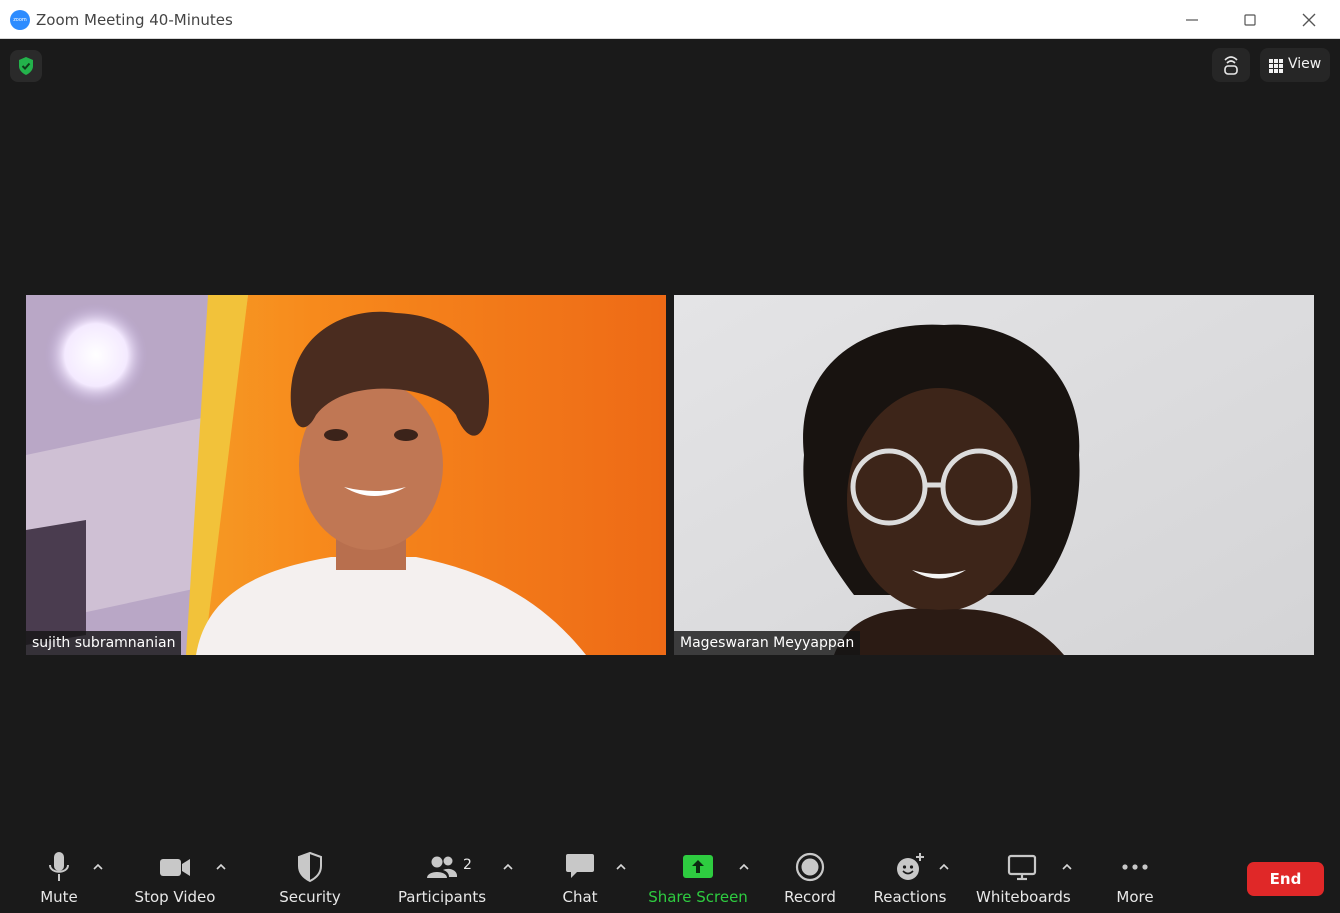 The image size is (1340, 913). Describe the element at coordinates (910, 897) in the screenshot. I see `reactions-label: Reactions` at that location.